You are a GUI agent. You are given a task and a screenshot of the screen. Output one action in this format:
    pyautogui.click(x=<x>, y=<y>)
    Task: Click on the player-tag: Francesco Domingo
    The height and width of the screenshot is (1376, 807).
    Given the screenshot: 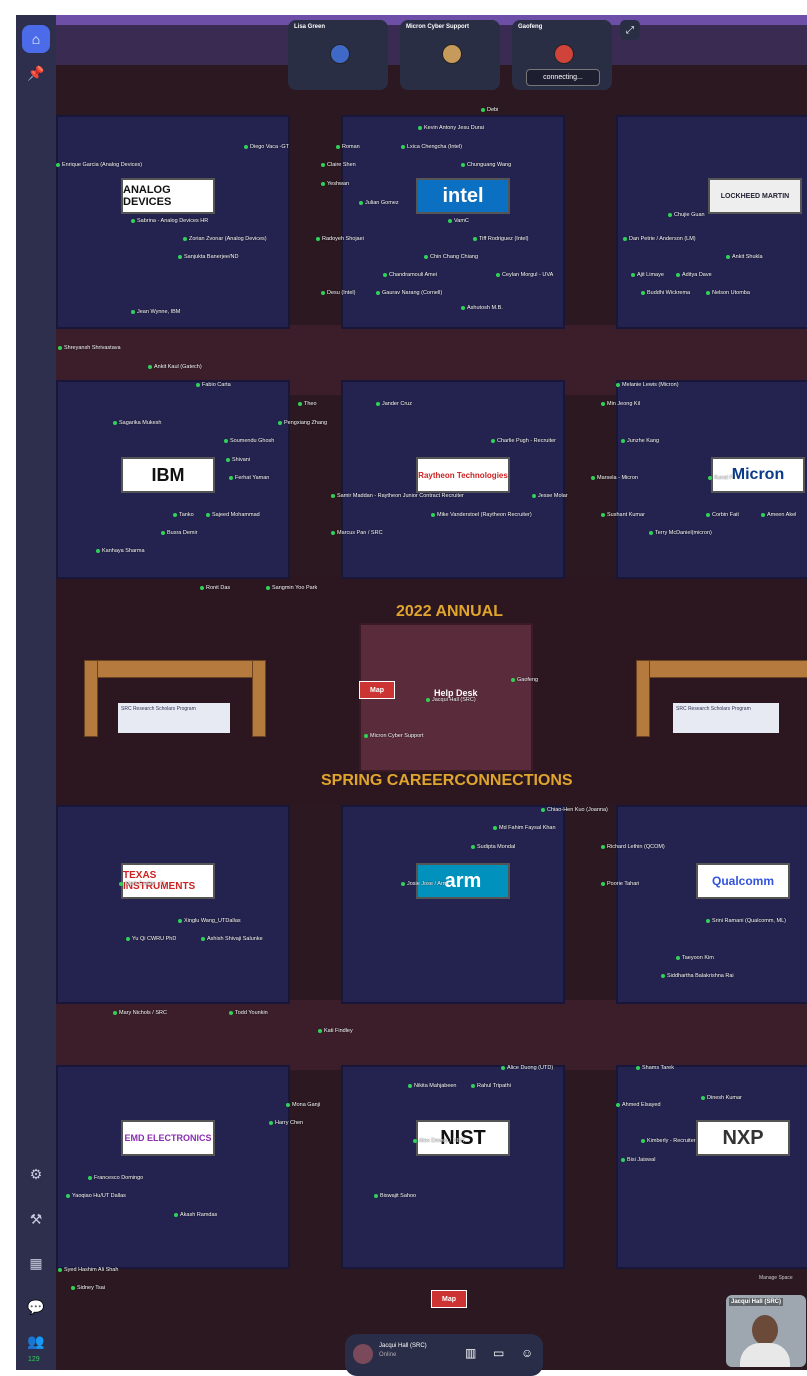 What is the action you would take?
    pyautogui.click(x=115, y=1178)
    